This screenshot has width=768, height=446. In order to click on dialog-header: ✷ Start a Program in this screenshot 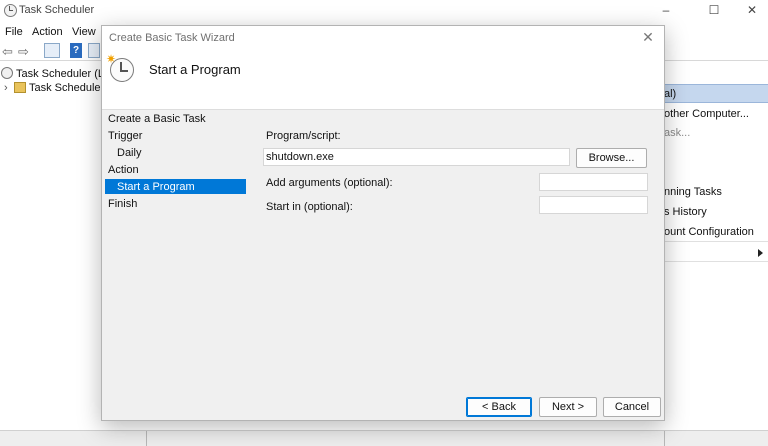, I will do `click(383, 80)`.